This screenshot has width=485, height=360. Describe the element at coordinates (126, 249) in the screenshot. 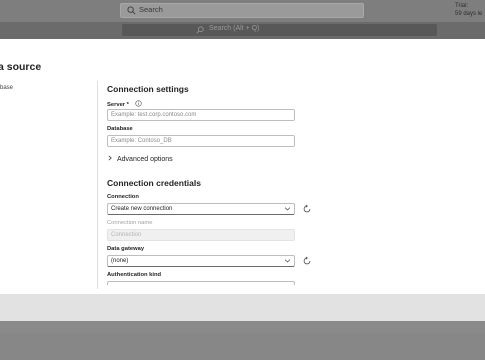

I see `data-gateway-label: Data gateway` at that location.